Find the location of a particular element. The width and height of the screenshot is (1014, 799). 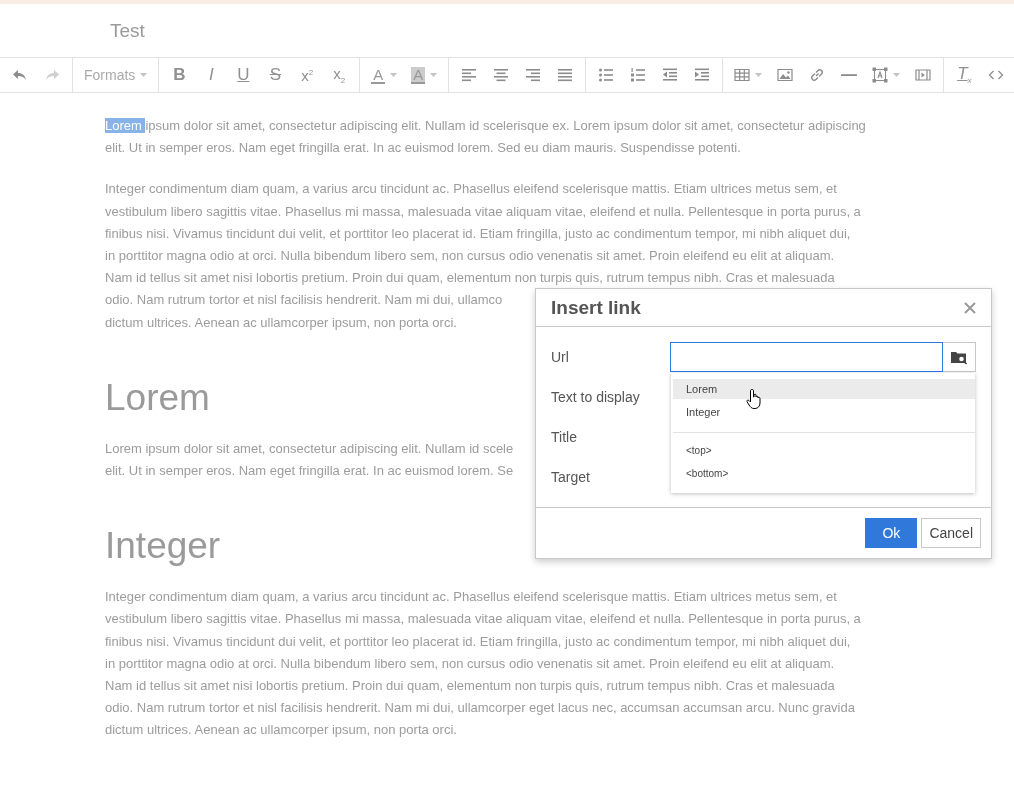

document-title: Test is located at coordinates (127, 31).